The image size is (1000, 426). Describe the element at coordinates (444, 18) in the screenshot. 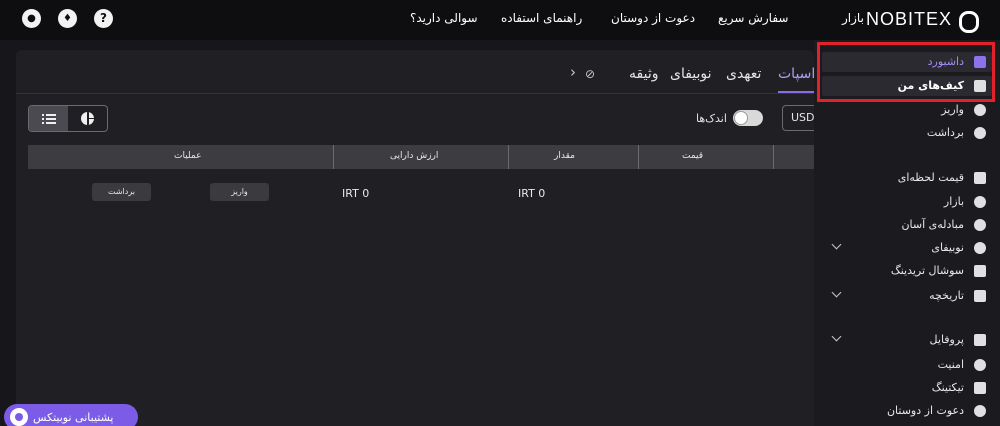

I see `nav-faq: سوالی دارید؟` at that location.